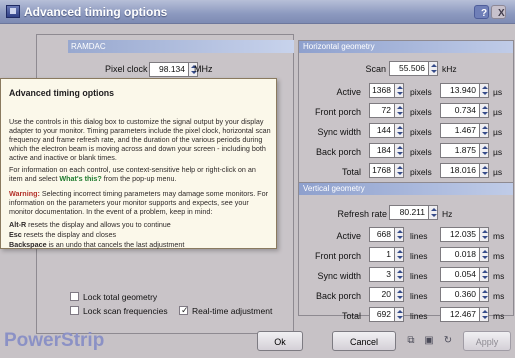  I want to click on pixel-clock-label: Pixel clock, so click(126, 69).